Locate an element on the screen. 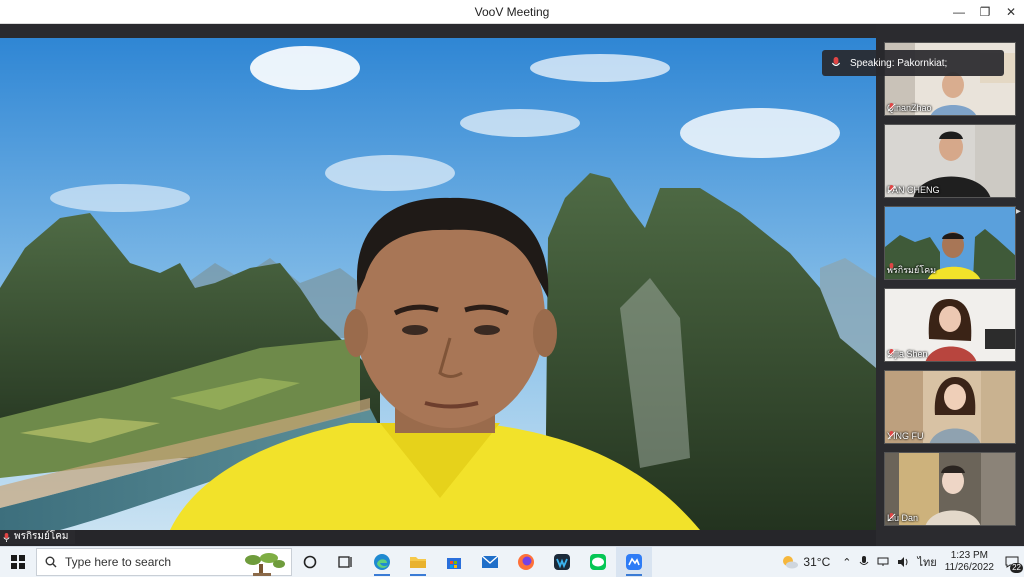 Image resolution: width=1024 pixels, height=577 pixels. taskbar-app-webex is located at coordinates (562, 562).